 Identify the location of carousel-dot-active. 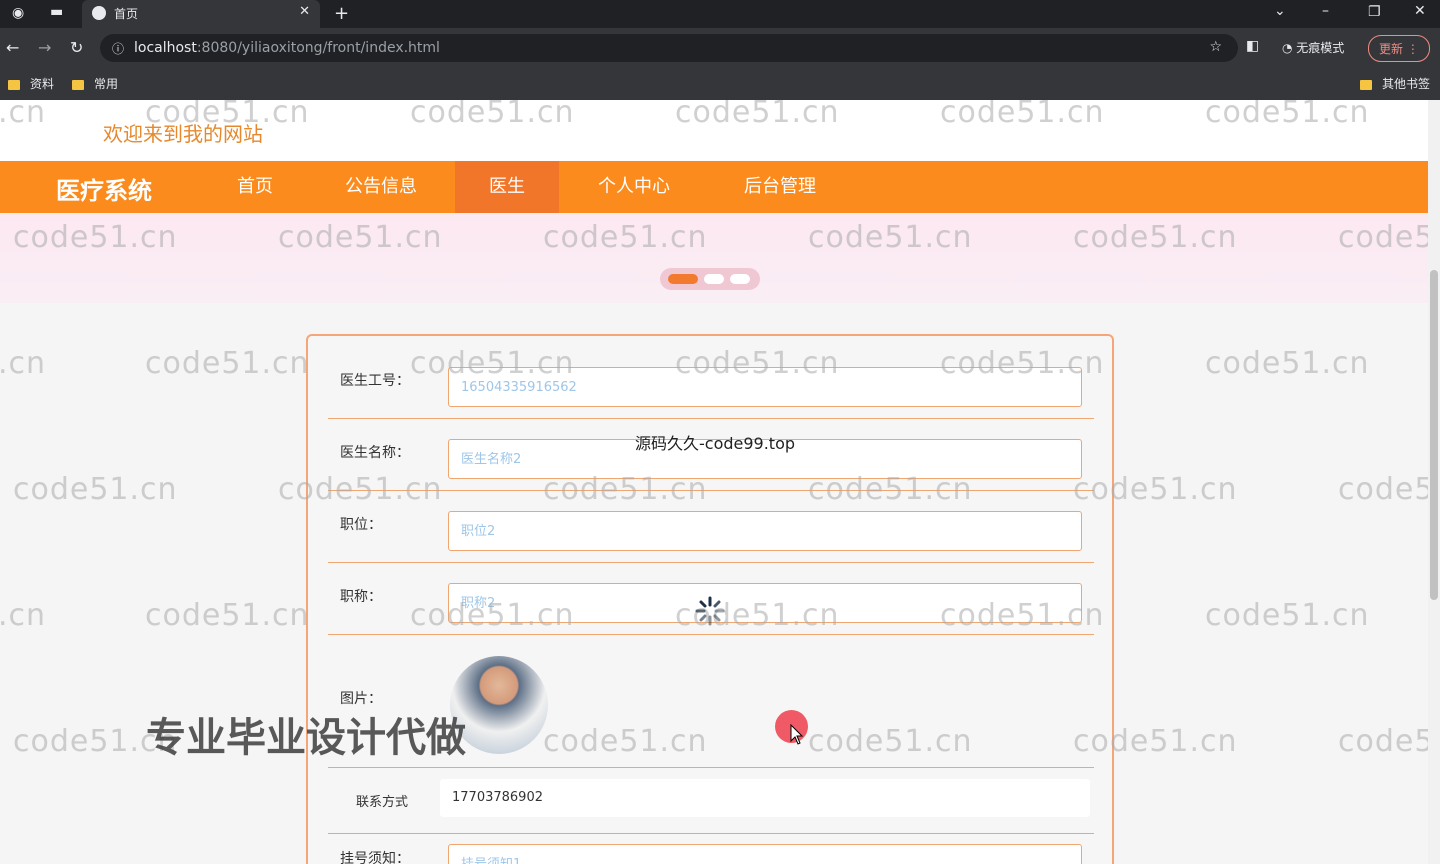
(683, 279).